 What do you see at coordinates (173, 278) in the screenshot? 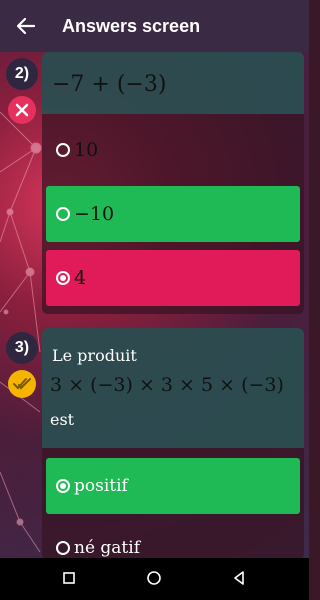
I see `answer-option-wrong: 4` at bounding box center [173, 278].